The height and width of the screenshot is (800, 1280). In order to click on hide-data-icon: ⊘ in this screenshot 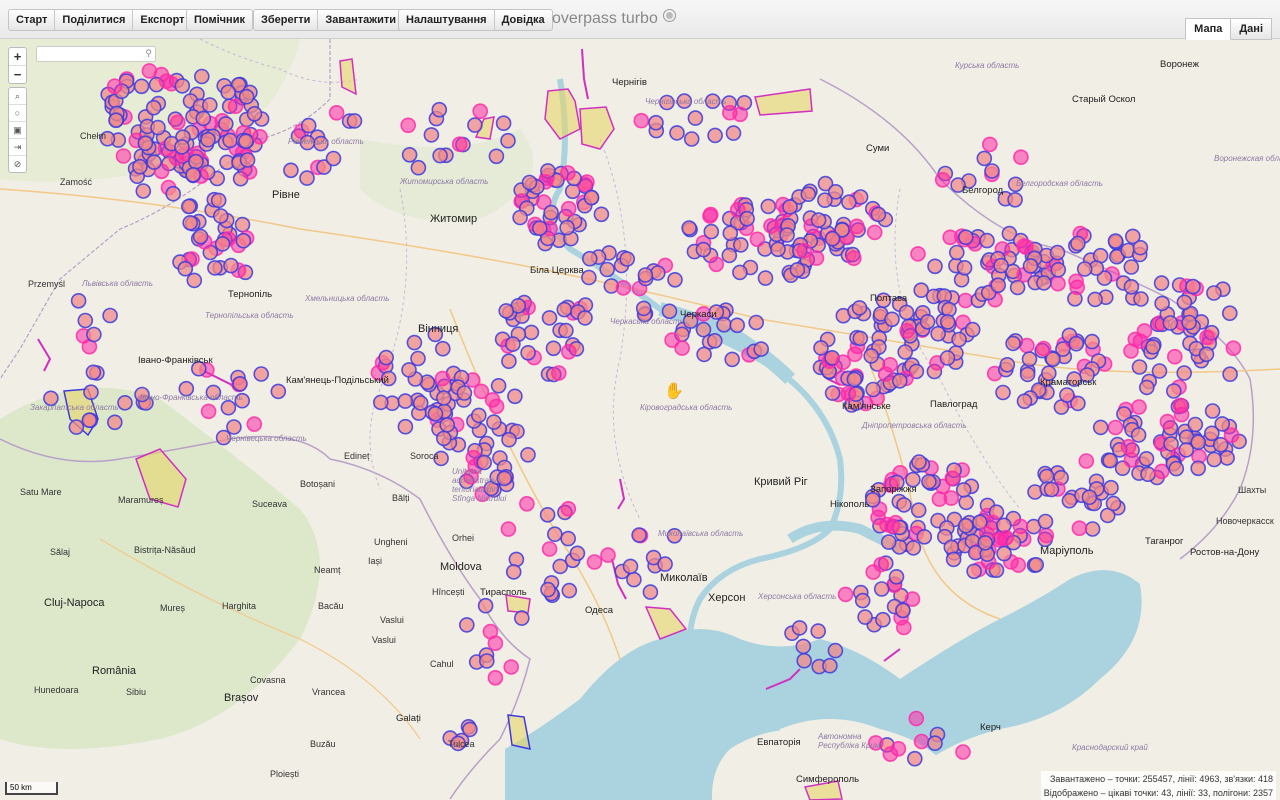, I will do `click(17, 164)`.